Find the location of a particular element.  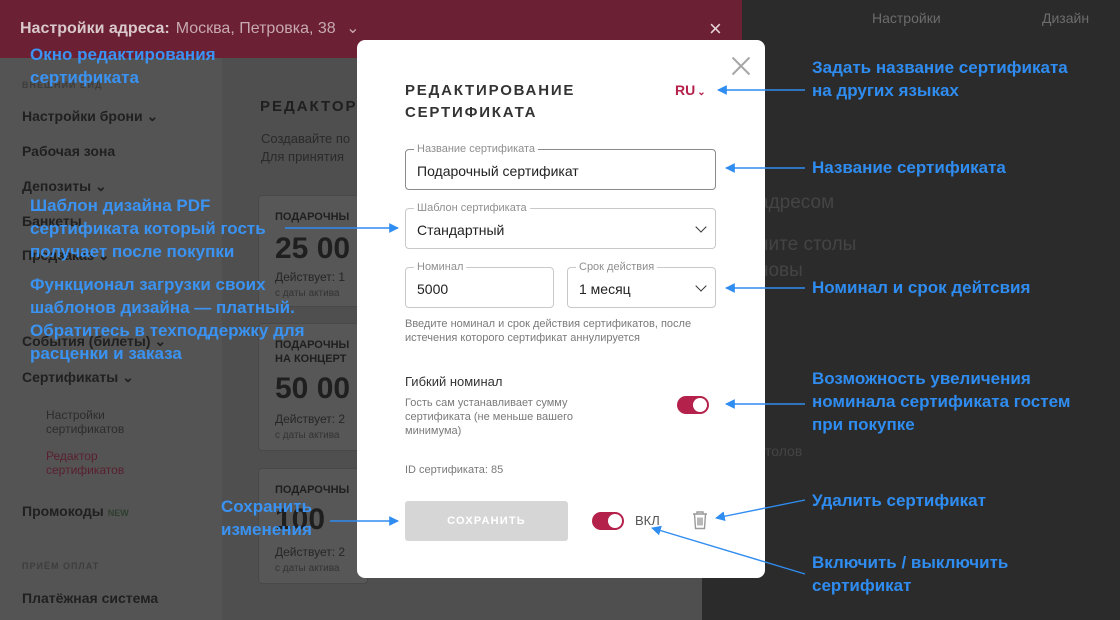

validity-select: Срок действия 1 месяц is located at coordinates (641, 284).